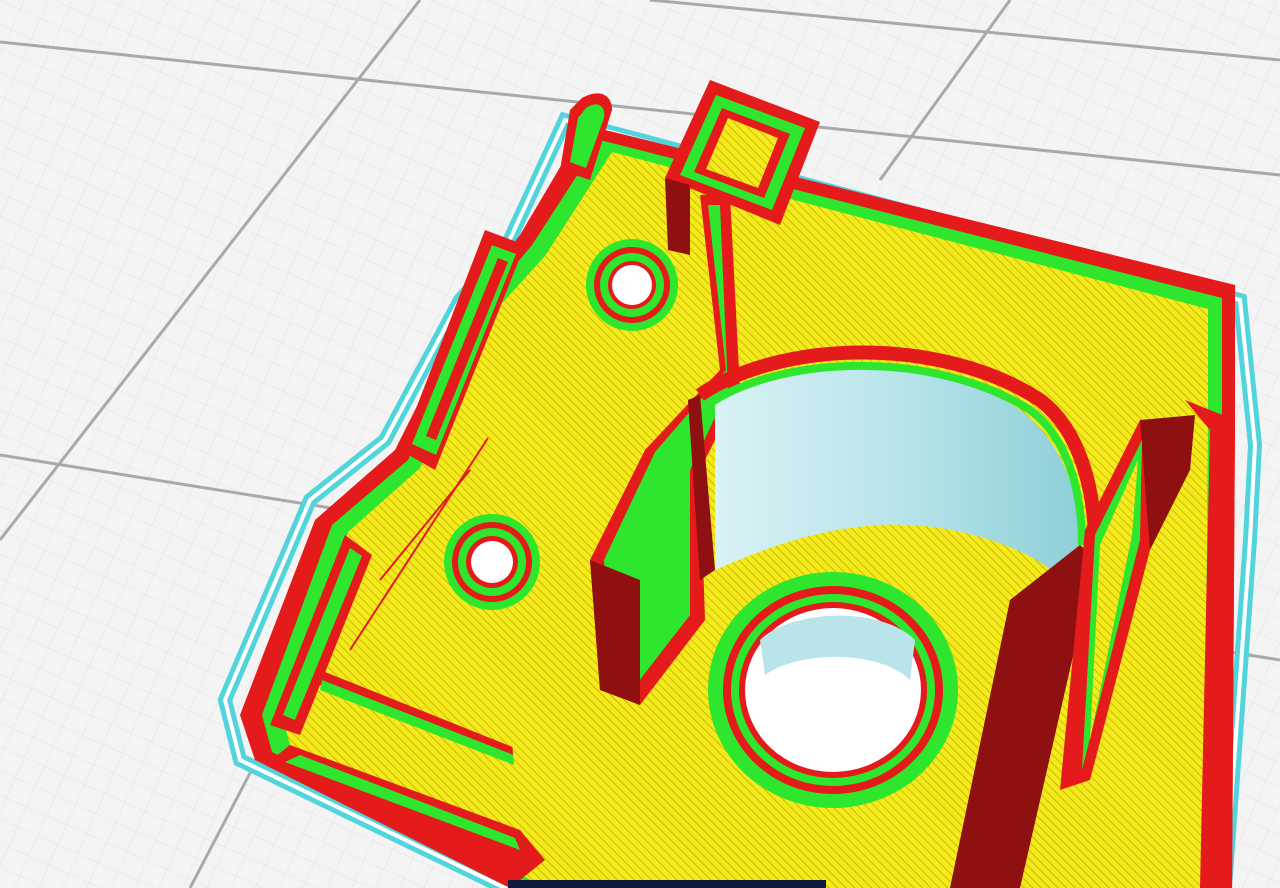 This screenshot has width=1280, height=888. I want to click on bottom-toolbar, so click(667, 884).